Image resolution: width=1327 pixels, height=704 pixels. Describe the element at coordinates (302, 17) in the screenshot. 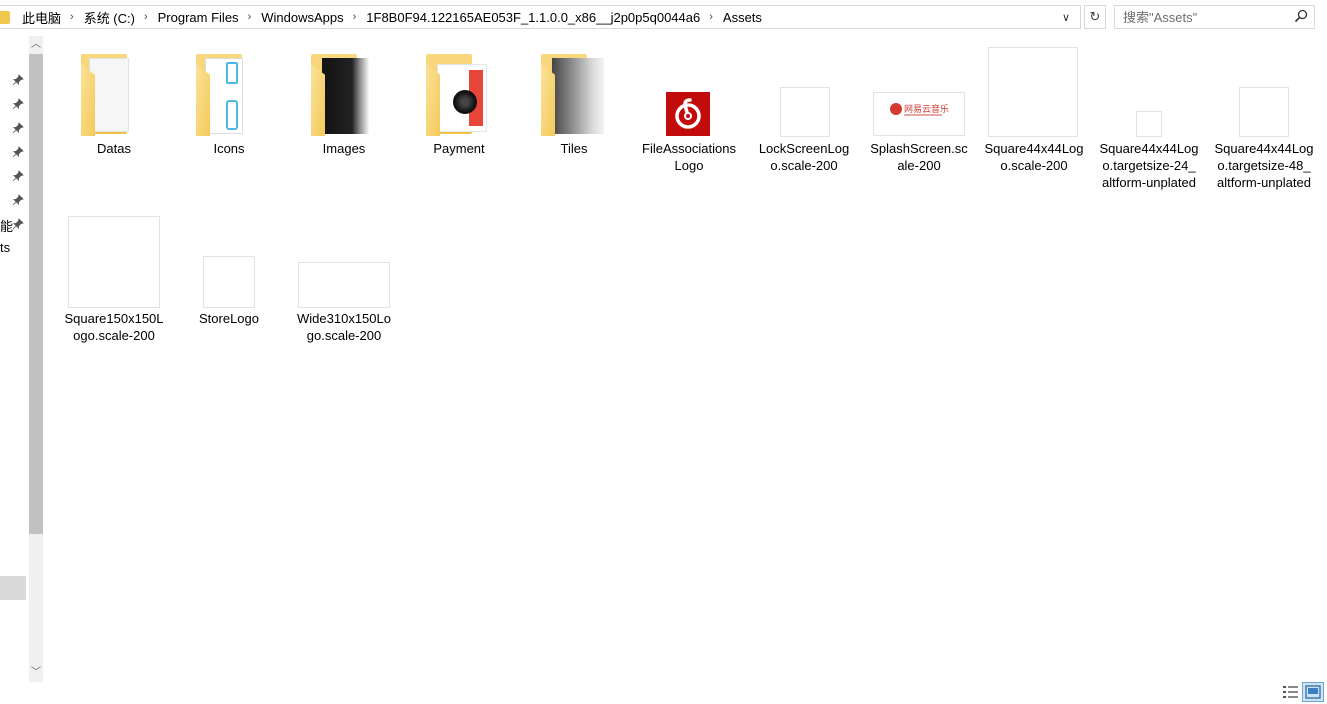

I see `breadcrumb-windowsapps: WindowsApps` at that location.